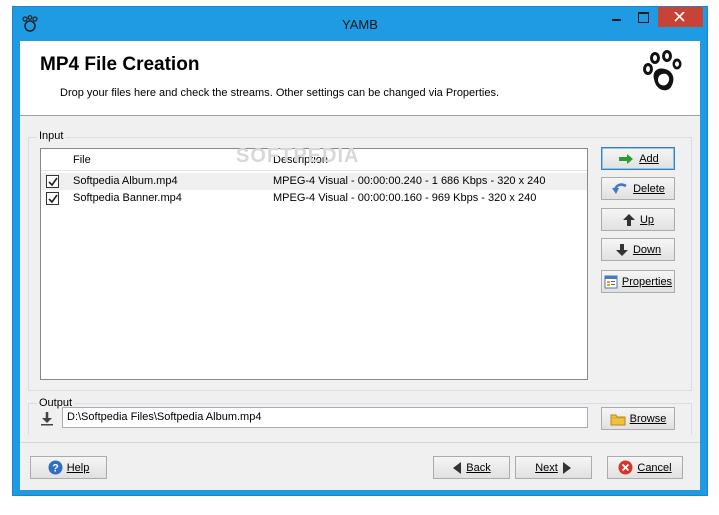 The width and height of the screenshot is (719, 515). What do you see at coordinates (300, 160) in the screenshot?
I see `column-description: Description` at bounding box center [300, 160].